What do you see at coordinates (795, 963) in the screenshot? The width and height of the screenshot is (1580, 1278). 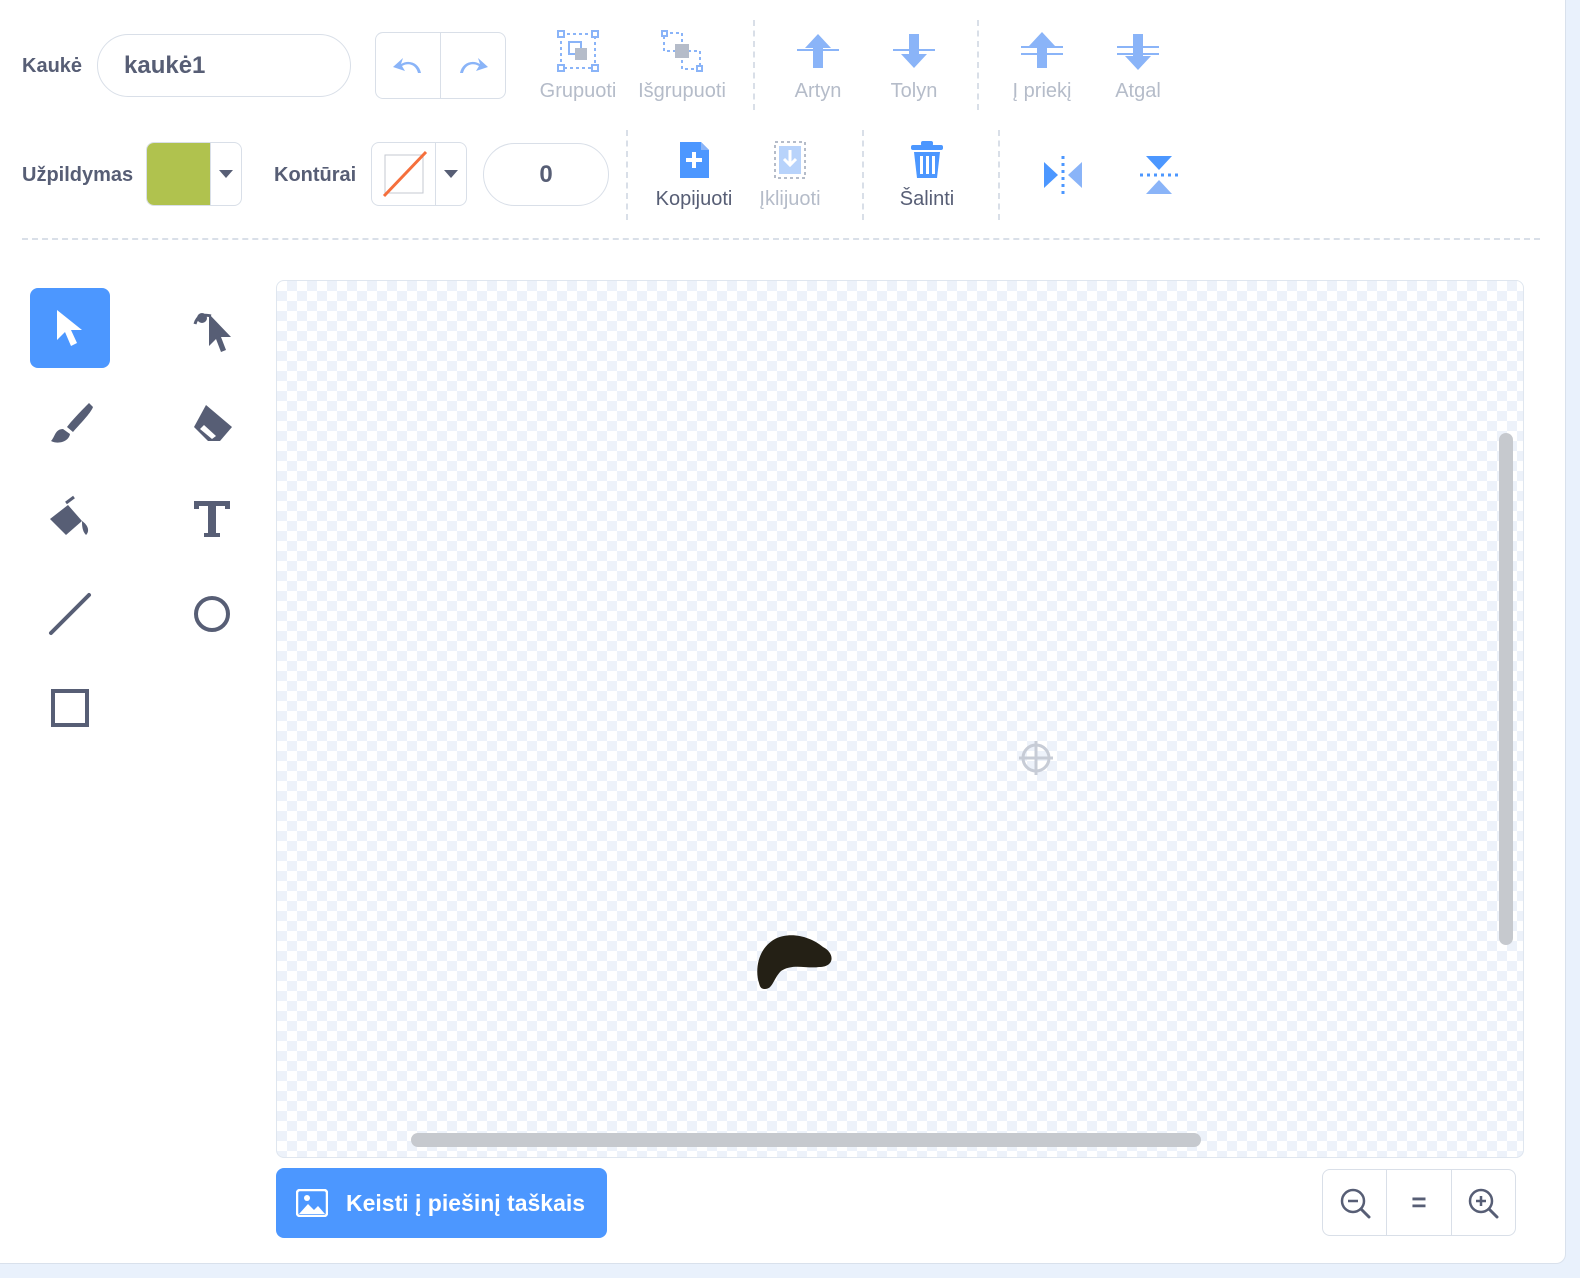 I see `drawn-shape` at bounding box center [795, 963].